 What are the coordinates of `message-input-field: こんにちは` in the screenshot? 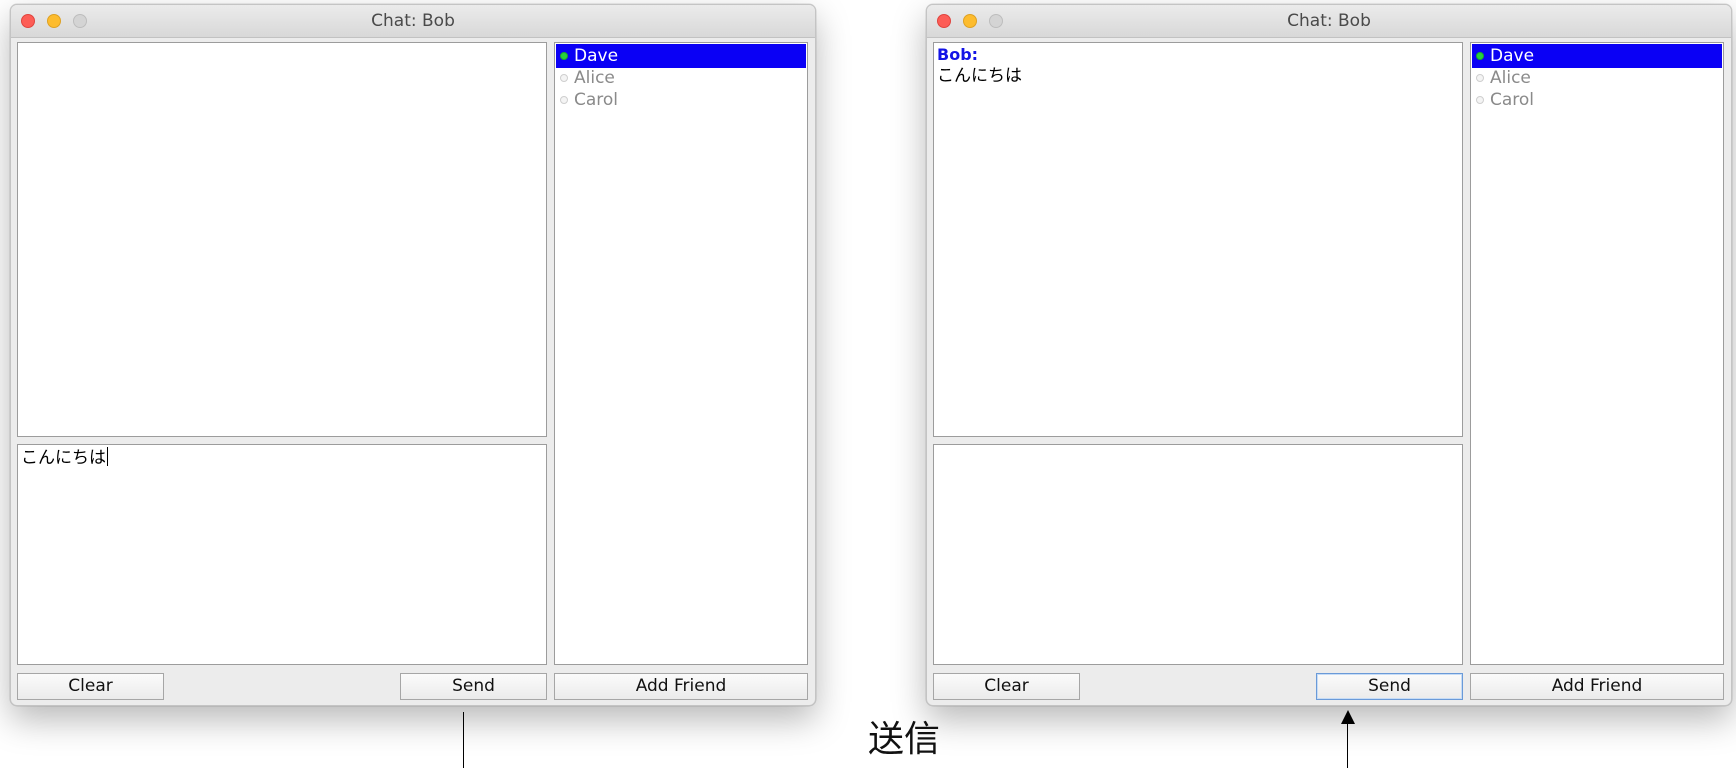 It's located at (282, 554).